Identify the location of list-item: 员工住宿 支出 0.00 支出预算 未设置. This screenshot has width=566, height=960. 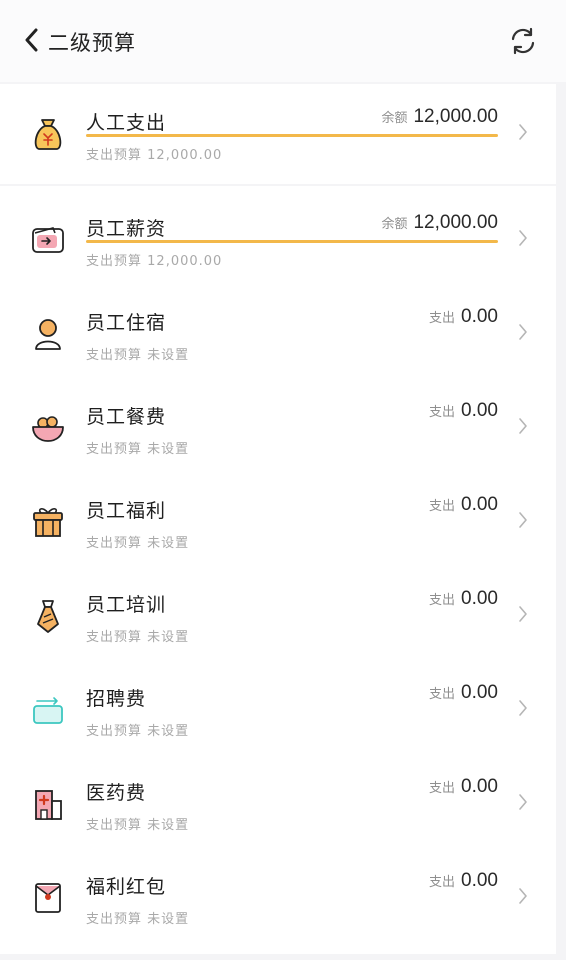
(278, 331).